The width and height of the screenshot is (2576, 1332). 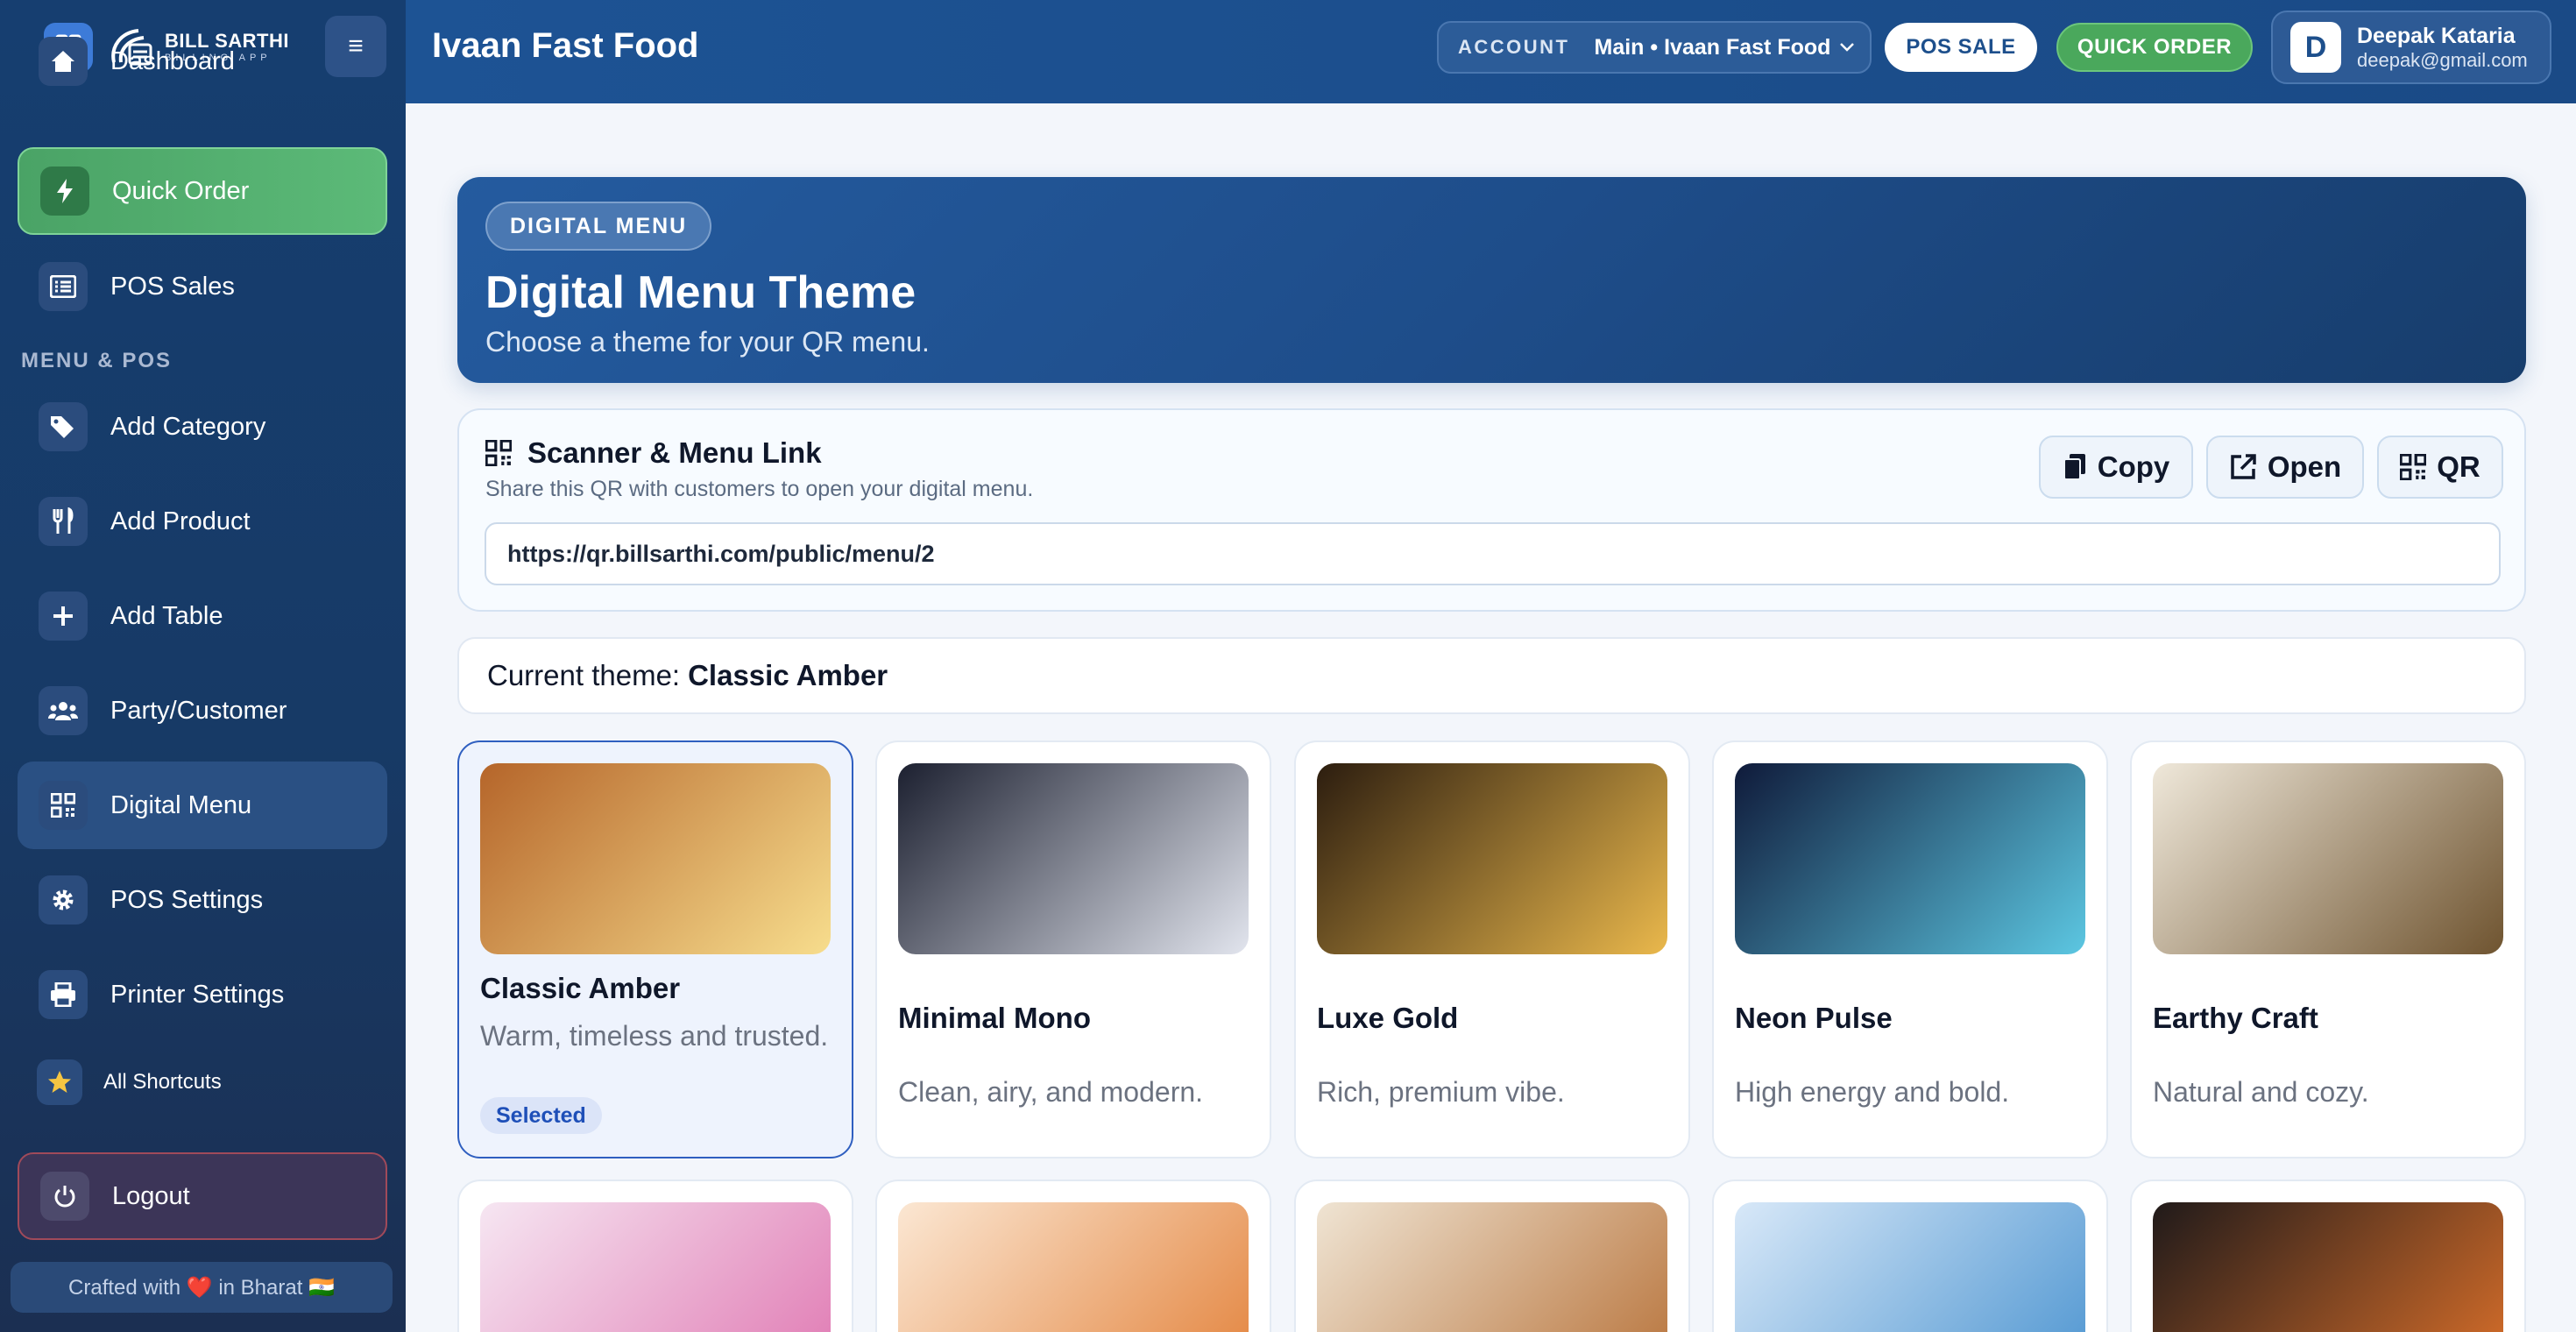 I want to click on theme-description: Rich, premium vibe., so click(x=1441, y=1092).